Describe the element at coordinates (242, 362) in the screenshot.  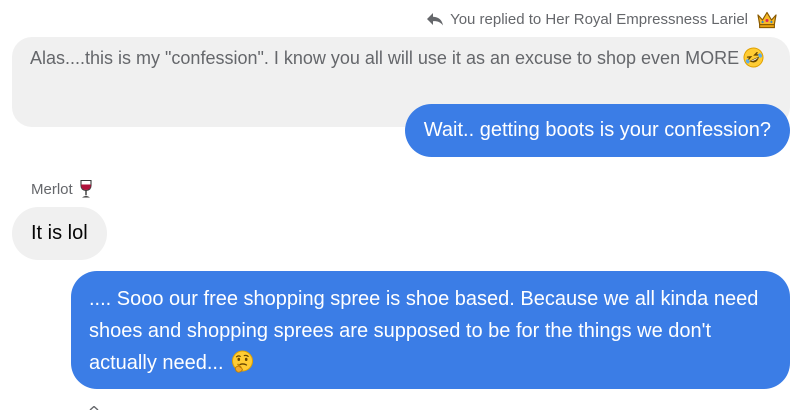
I see `thinking-face-icon` at that location.